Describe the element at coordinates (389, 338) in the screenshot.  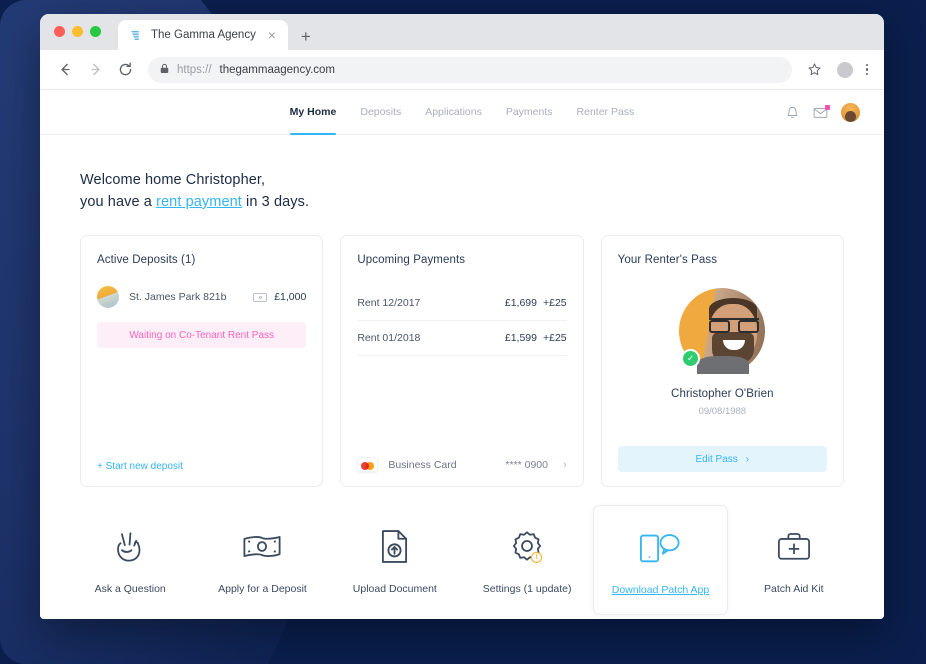
I see `payment-label: Rent 01/2018` at that location.